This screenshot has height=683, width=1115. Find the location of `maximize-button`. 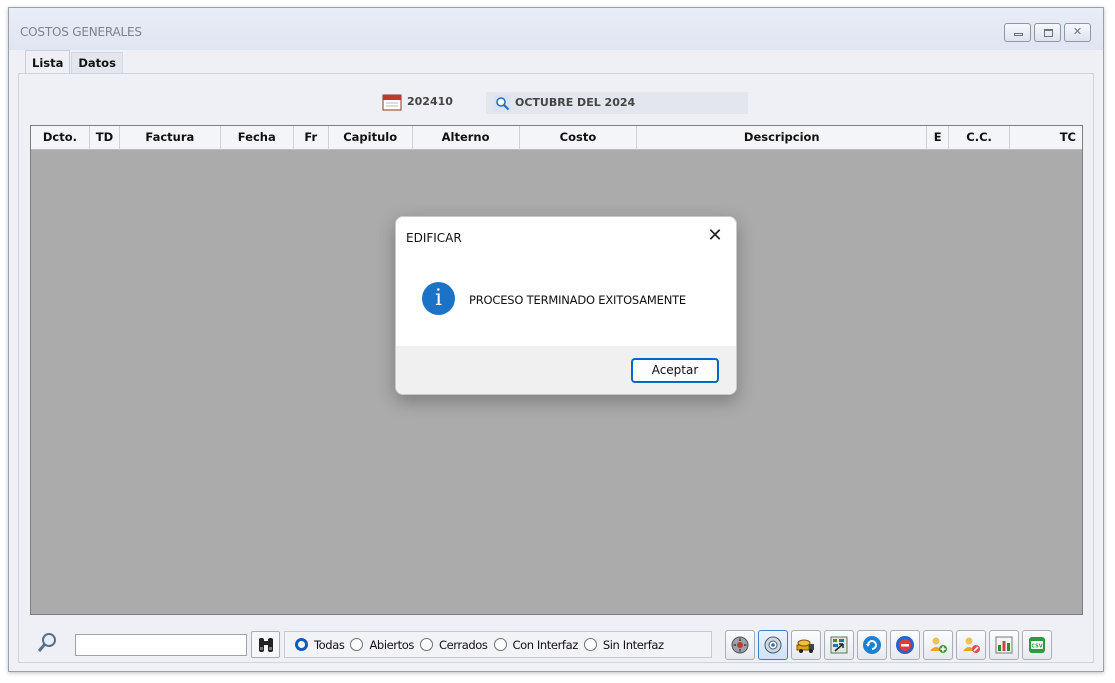

maximize-button is located at coordinates (1047, 32).